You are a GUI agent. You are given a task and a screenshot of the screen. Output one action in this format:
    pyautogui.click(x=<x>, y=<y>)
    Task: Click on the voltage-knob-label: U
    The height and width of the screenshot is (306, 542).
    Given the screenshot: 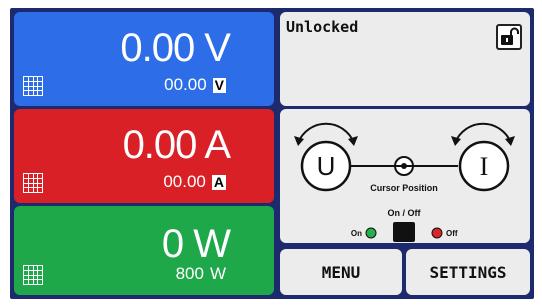 What is the action you would take?
    pyautogui.click(x=326, y=166)
    